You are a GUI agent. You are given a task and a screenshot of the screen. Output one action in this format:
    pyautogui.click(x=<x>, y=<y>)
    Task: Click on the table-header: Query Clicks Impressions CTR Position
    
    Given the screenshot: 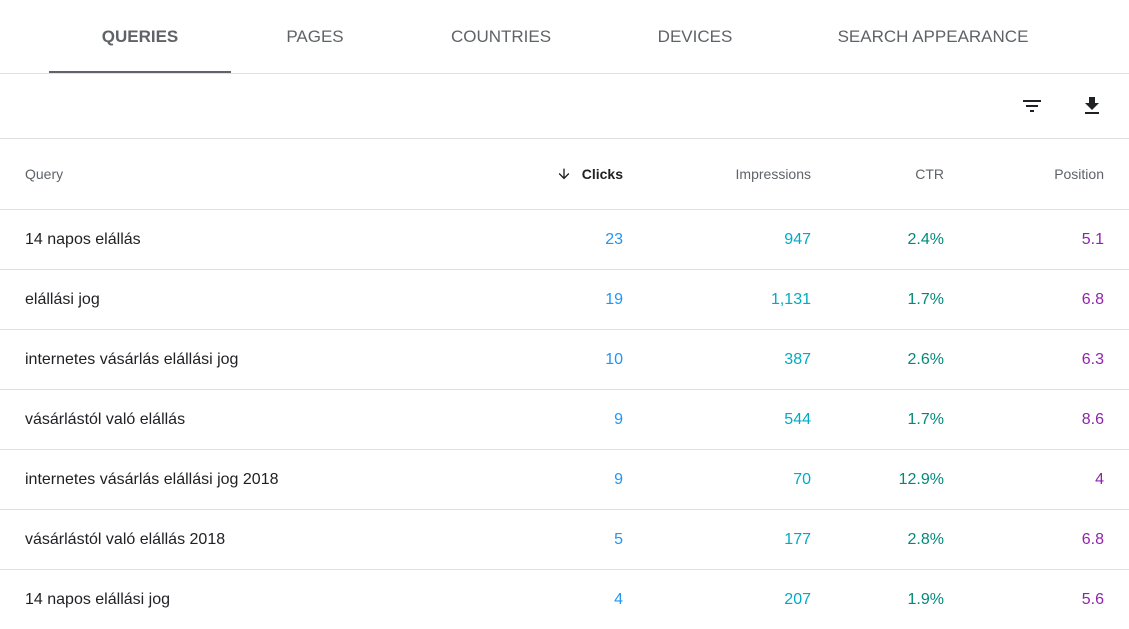 What is the action you would take?
    pyautogui.click(x=564, y=174)
    